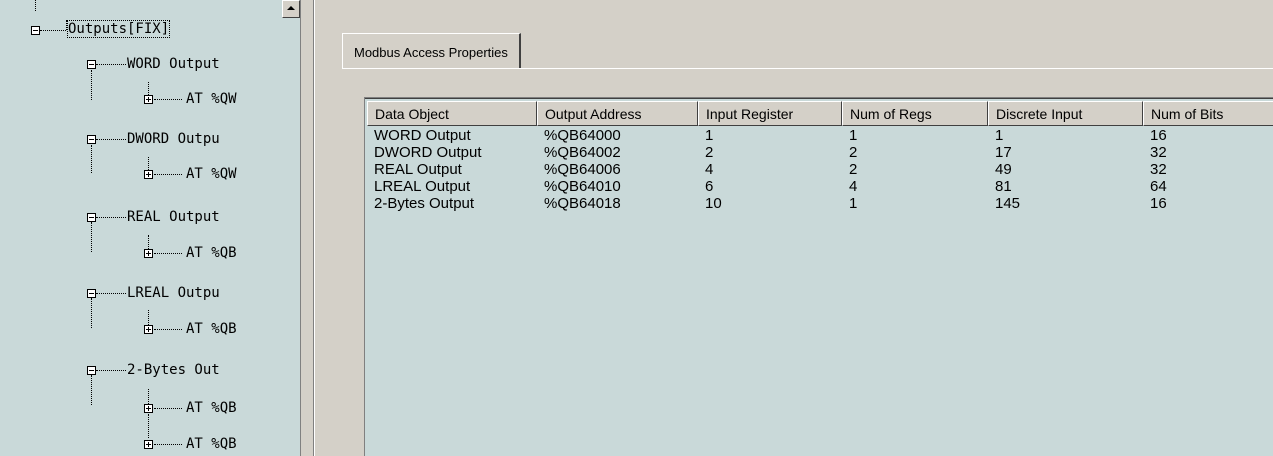  I want to click on column-header-data-object: Data Object, so click(452, 113).